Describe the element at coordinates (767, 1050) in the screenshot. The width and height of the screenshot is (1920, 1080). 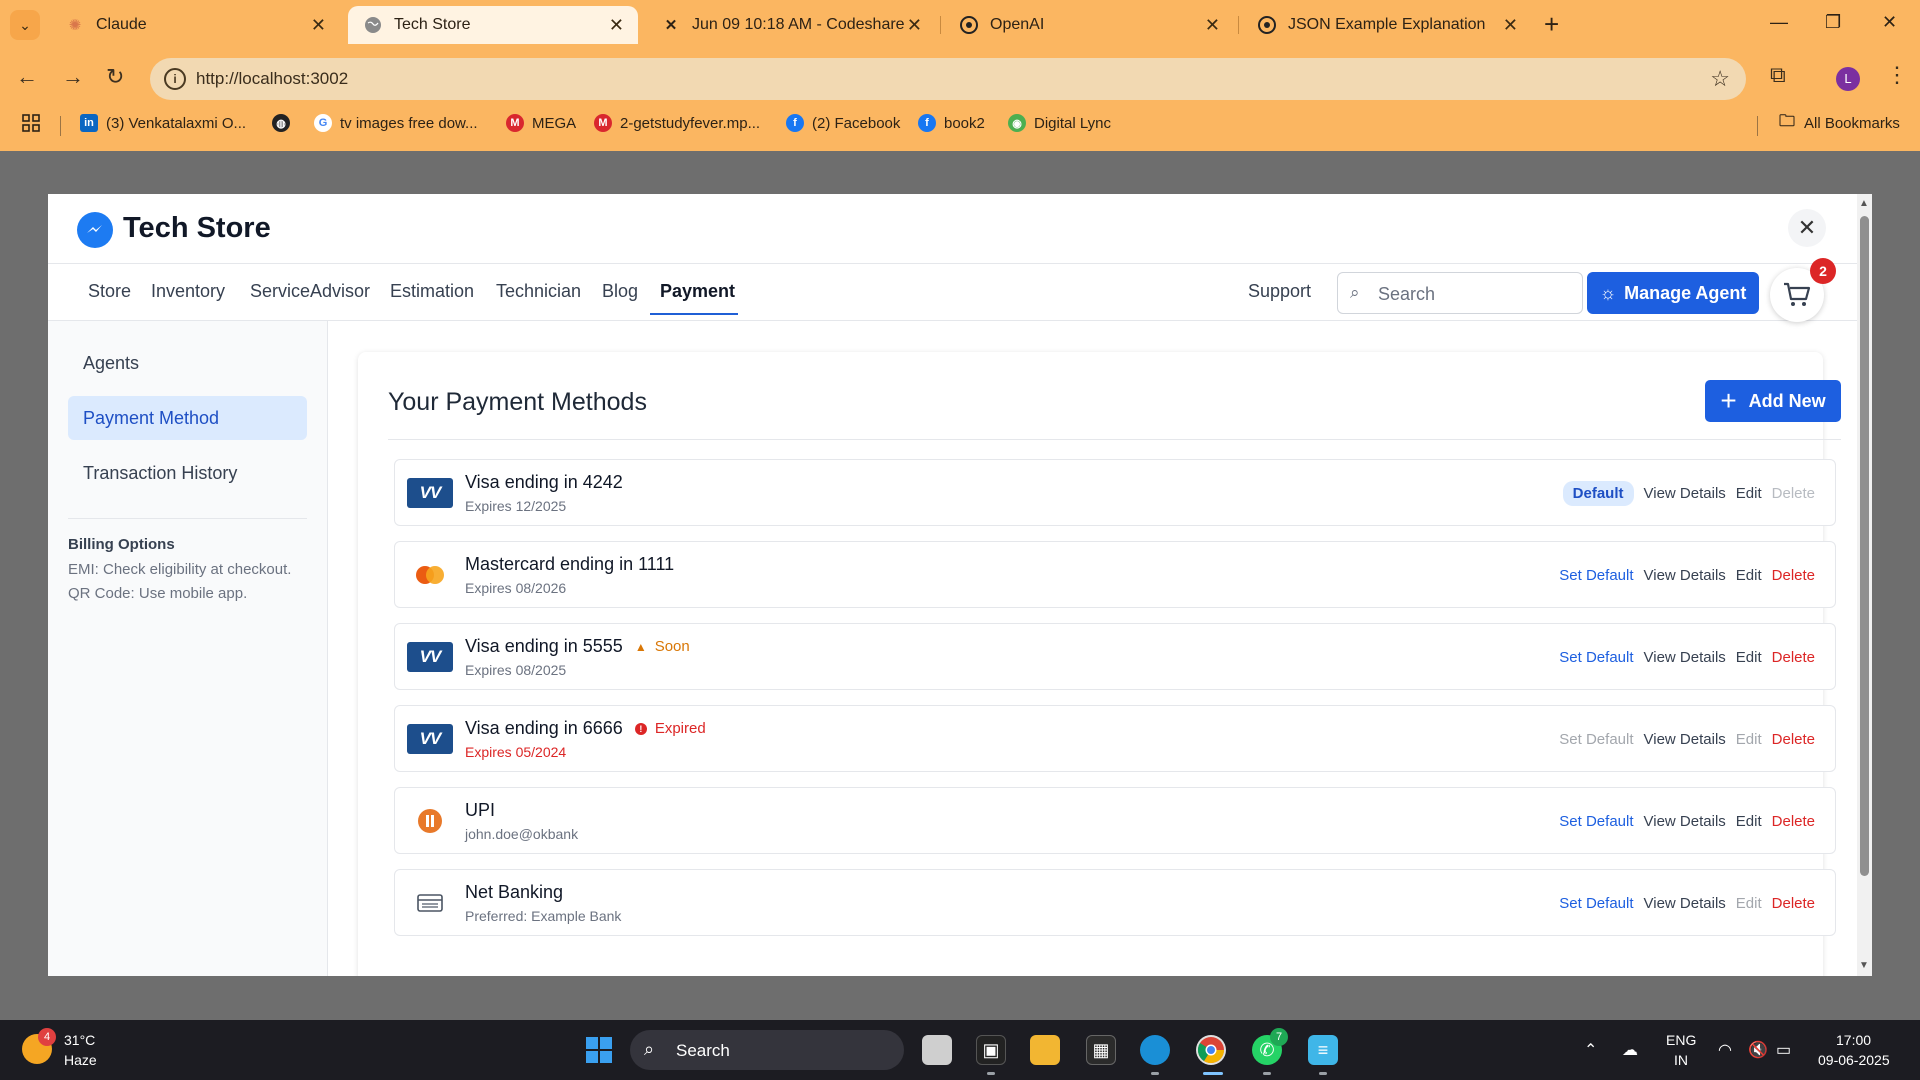
I see `taskbar-search: ⌕ Search` at that location.